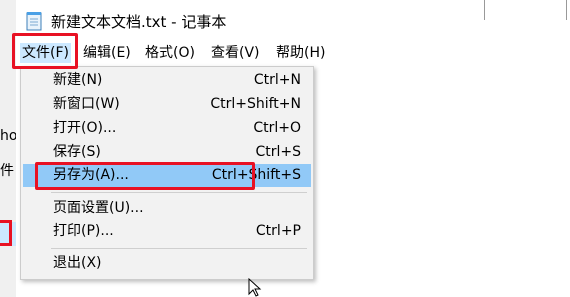  I want to click on menu-view: 查看(V), so click(235, 53).